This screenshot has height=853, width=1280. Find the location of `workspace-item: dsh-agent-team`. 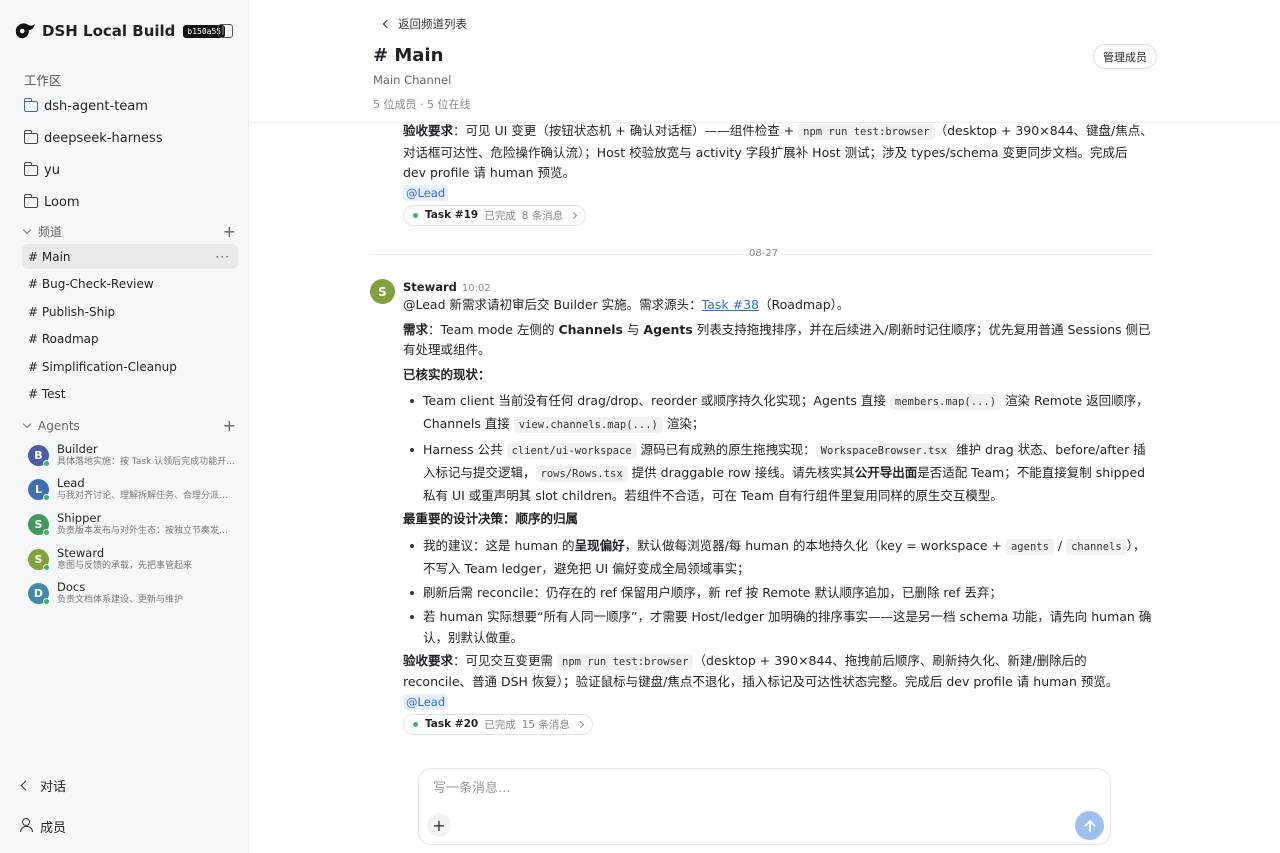

workspace-item: dsh-agent-team is located at coordinates (85, 106).